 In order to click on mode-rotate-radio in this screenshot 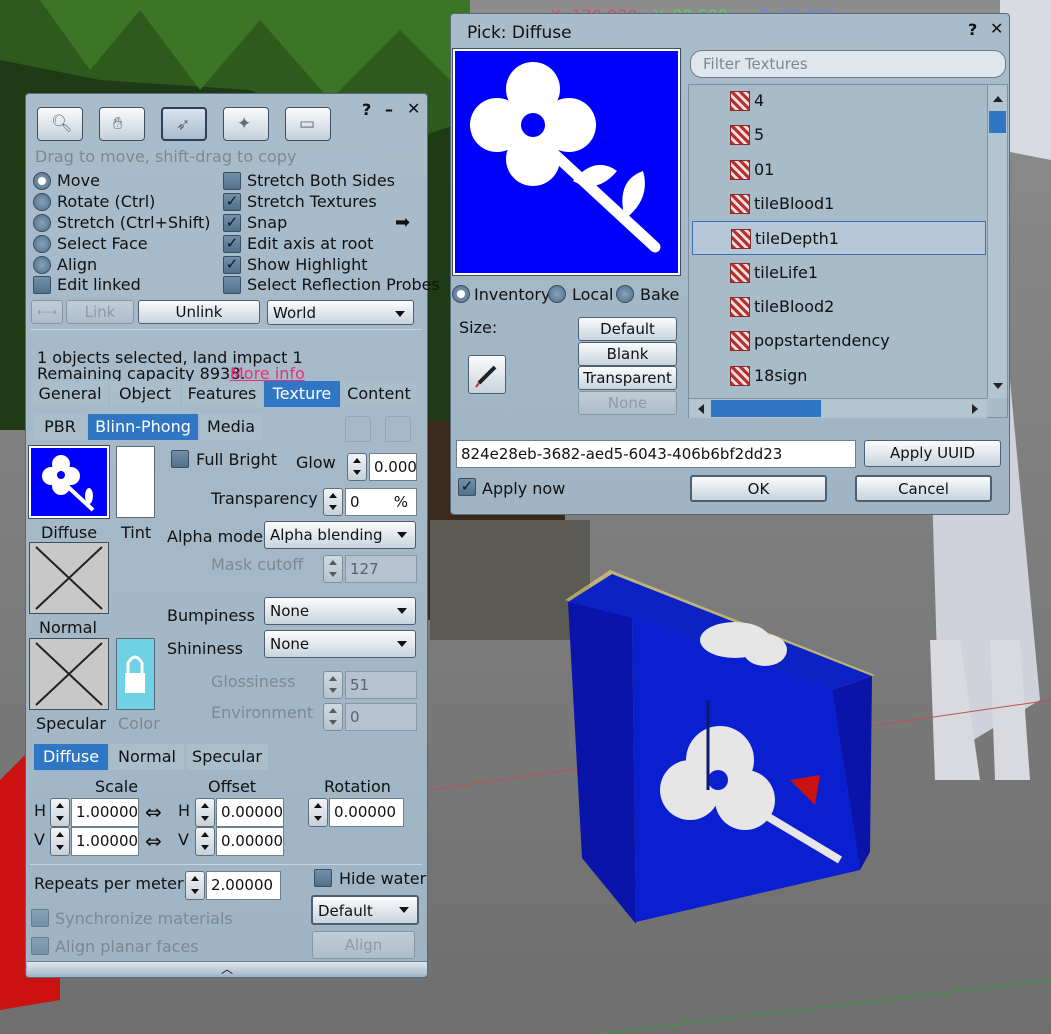, I will do `click(42, 202)`.